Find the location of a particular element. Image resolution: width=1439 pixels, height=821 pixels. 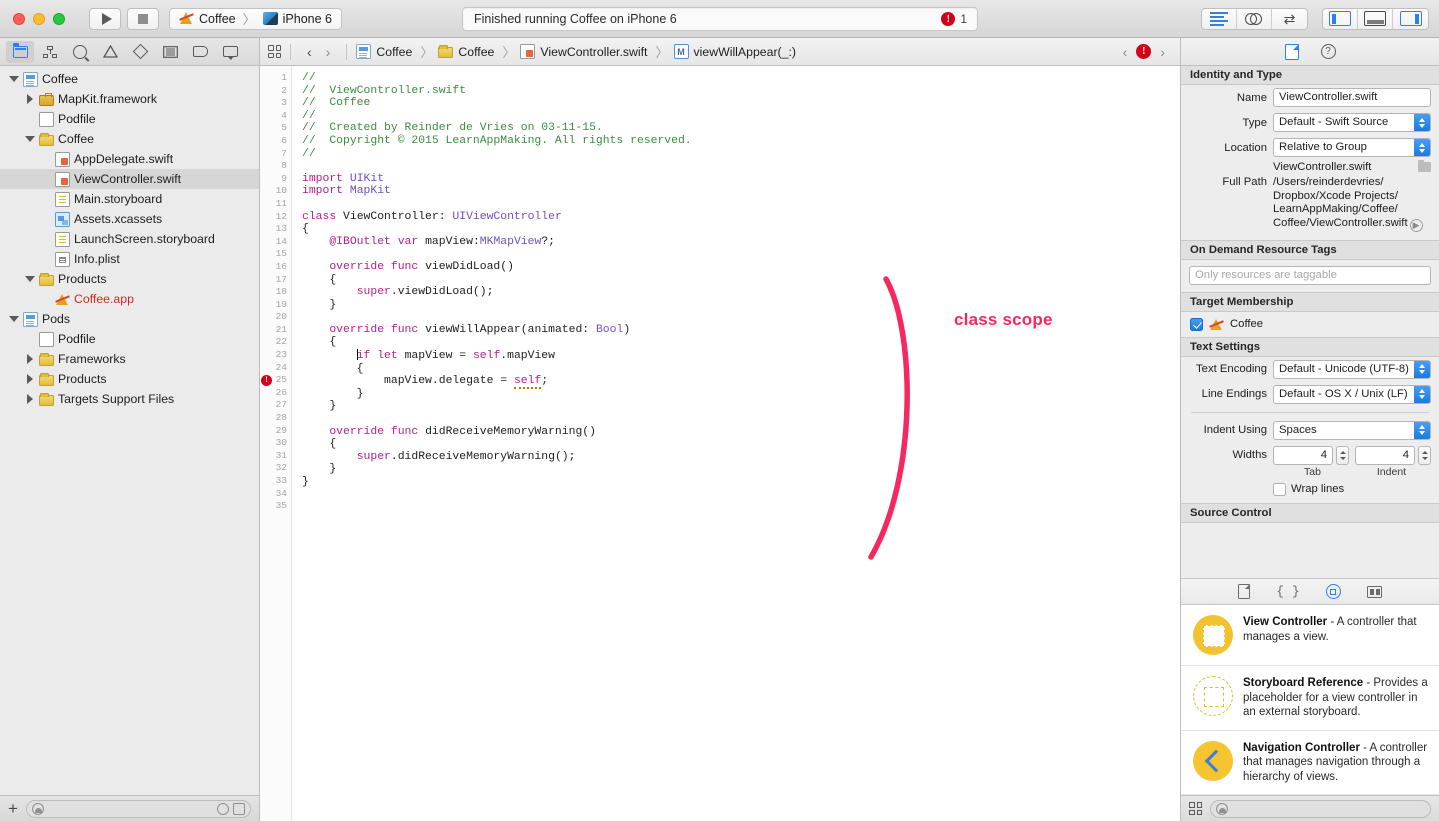

tree-item-mapkit-framework: MapKit.framework is located at coordinates (129, 99).